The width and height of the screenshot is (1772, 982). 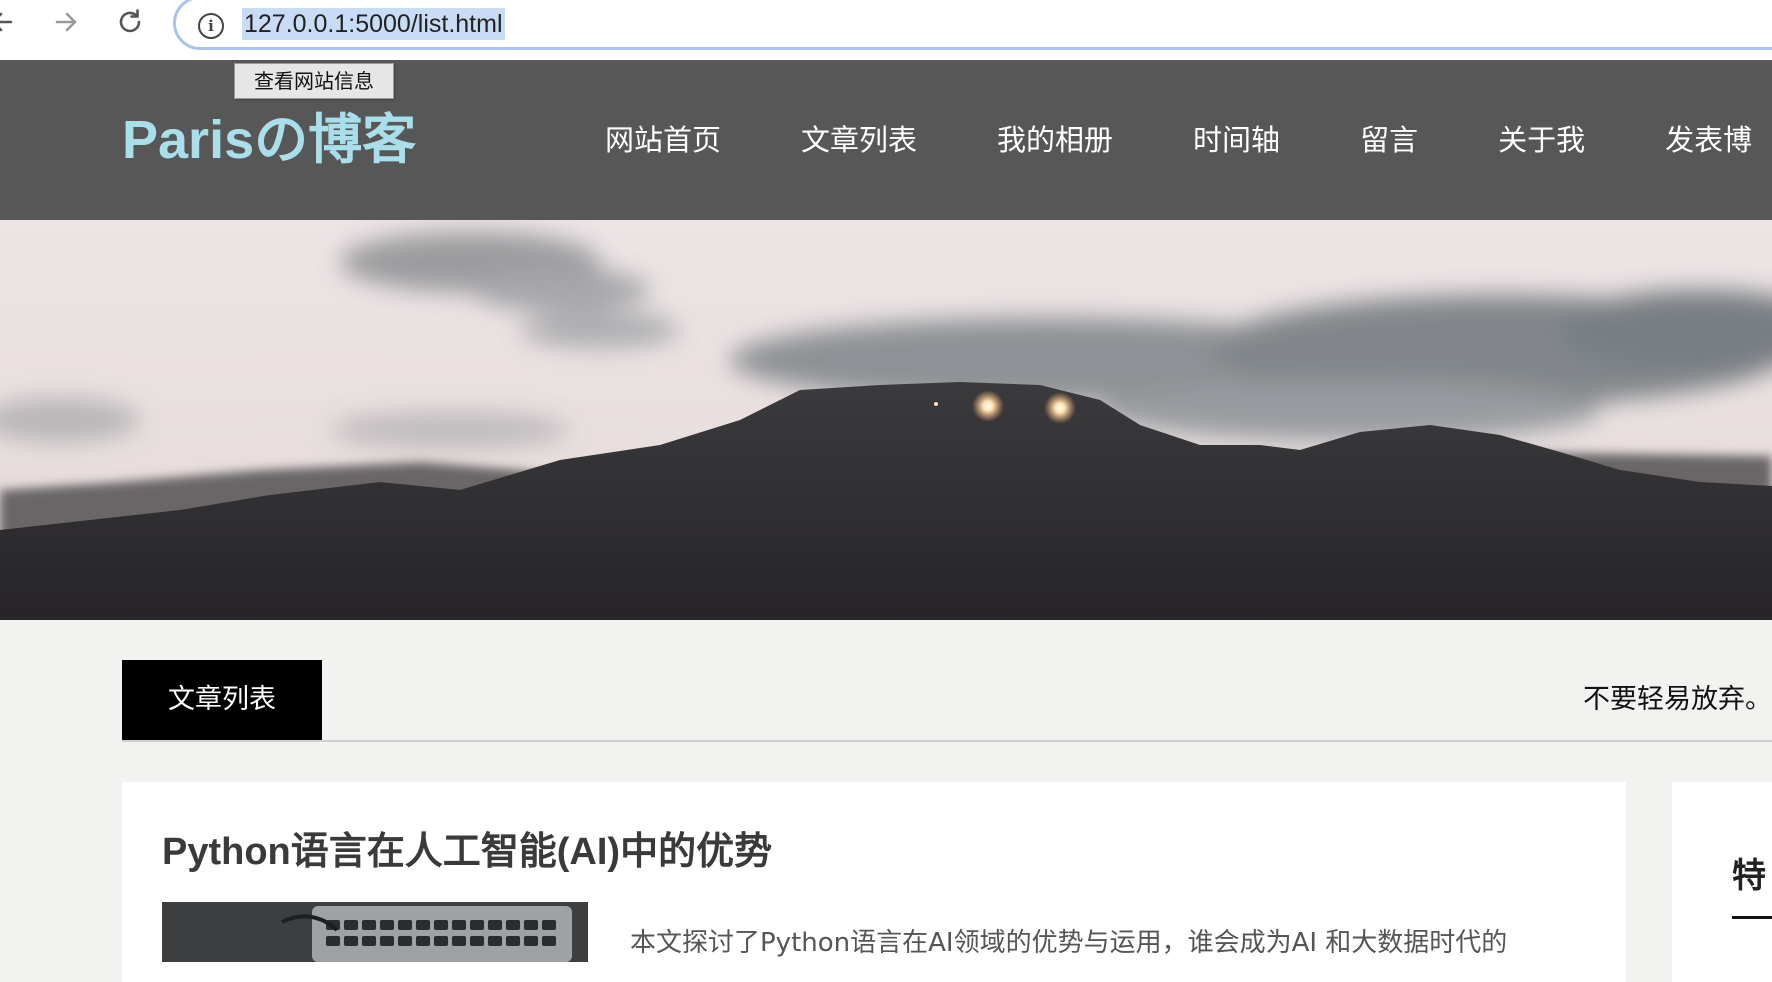 I want to click on reload-icon, so click(x=130, y=21).